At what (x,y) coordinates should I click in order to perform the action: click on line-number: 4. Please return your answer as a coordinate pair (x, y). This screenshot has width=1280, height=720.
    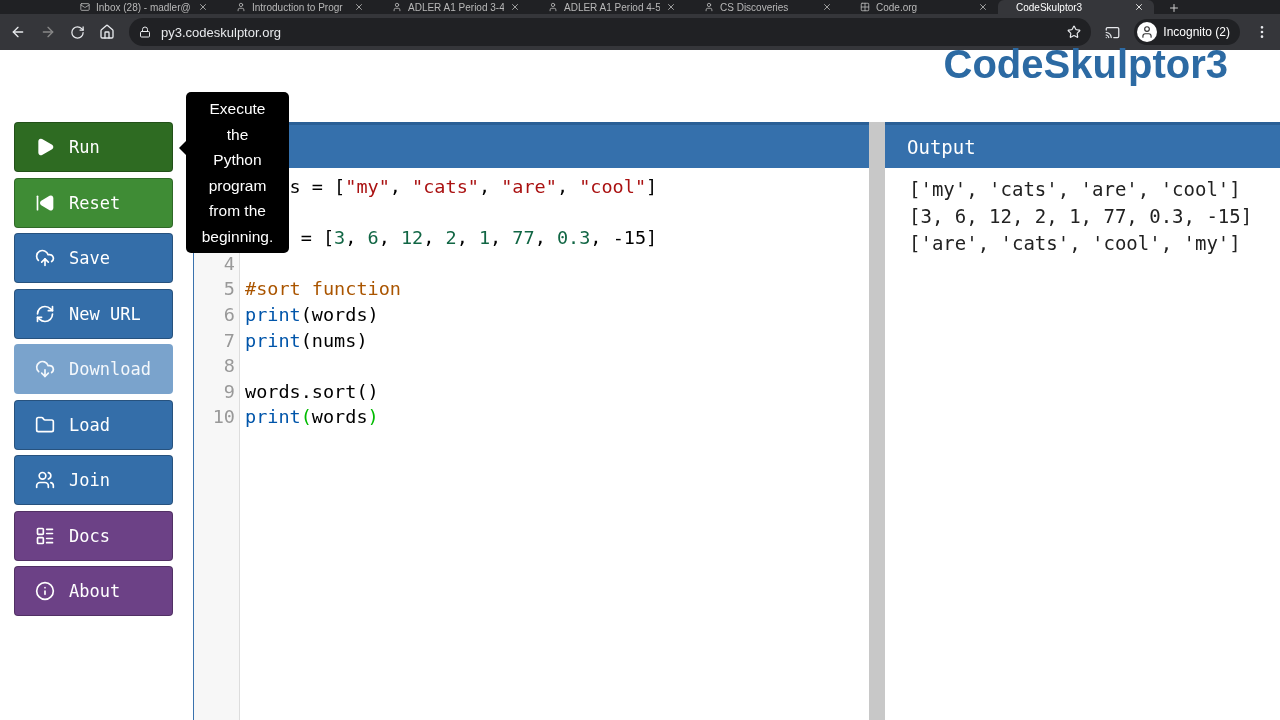
    Looking at the image, I should click on (229, 263).